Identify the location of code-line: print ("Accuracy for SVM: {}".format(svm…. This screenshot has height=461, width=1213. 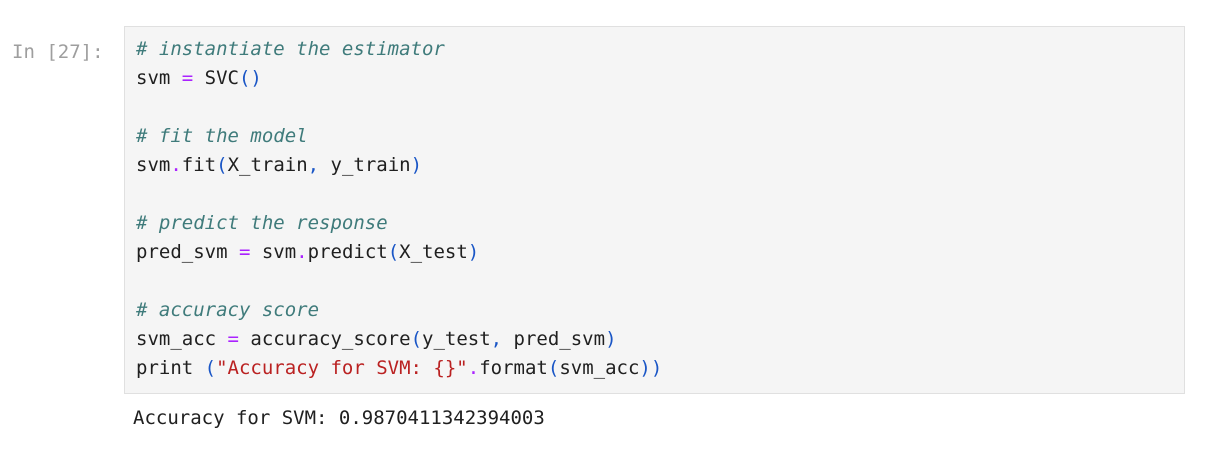
(399, 368).